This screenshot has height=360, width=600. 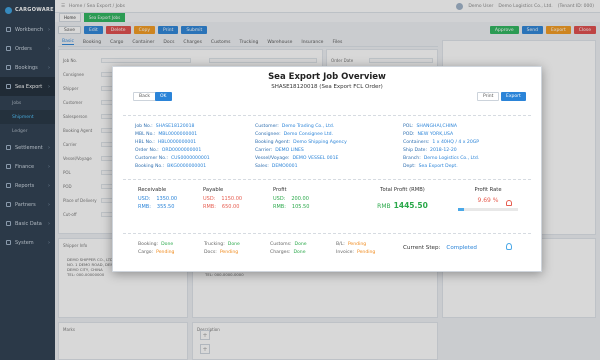 I want to click on status-cell: Charges: Done, so click(x=299, y=254).